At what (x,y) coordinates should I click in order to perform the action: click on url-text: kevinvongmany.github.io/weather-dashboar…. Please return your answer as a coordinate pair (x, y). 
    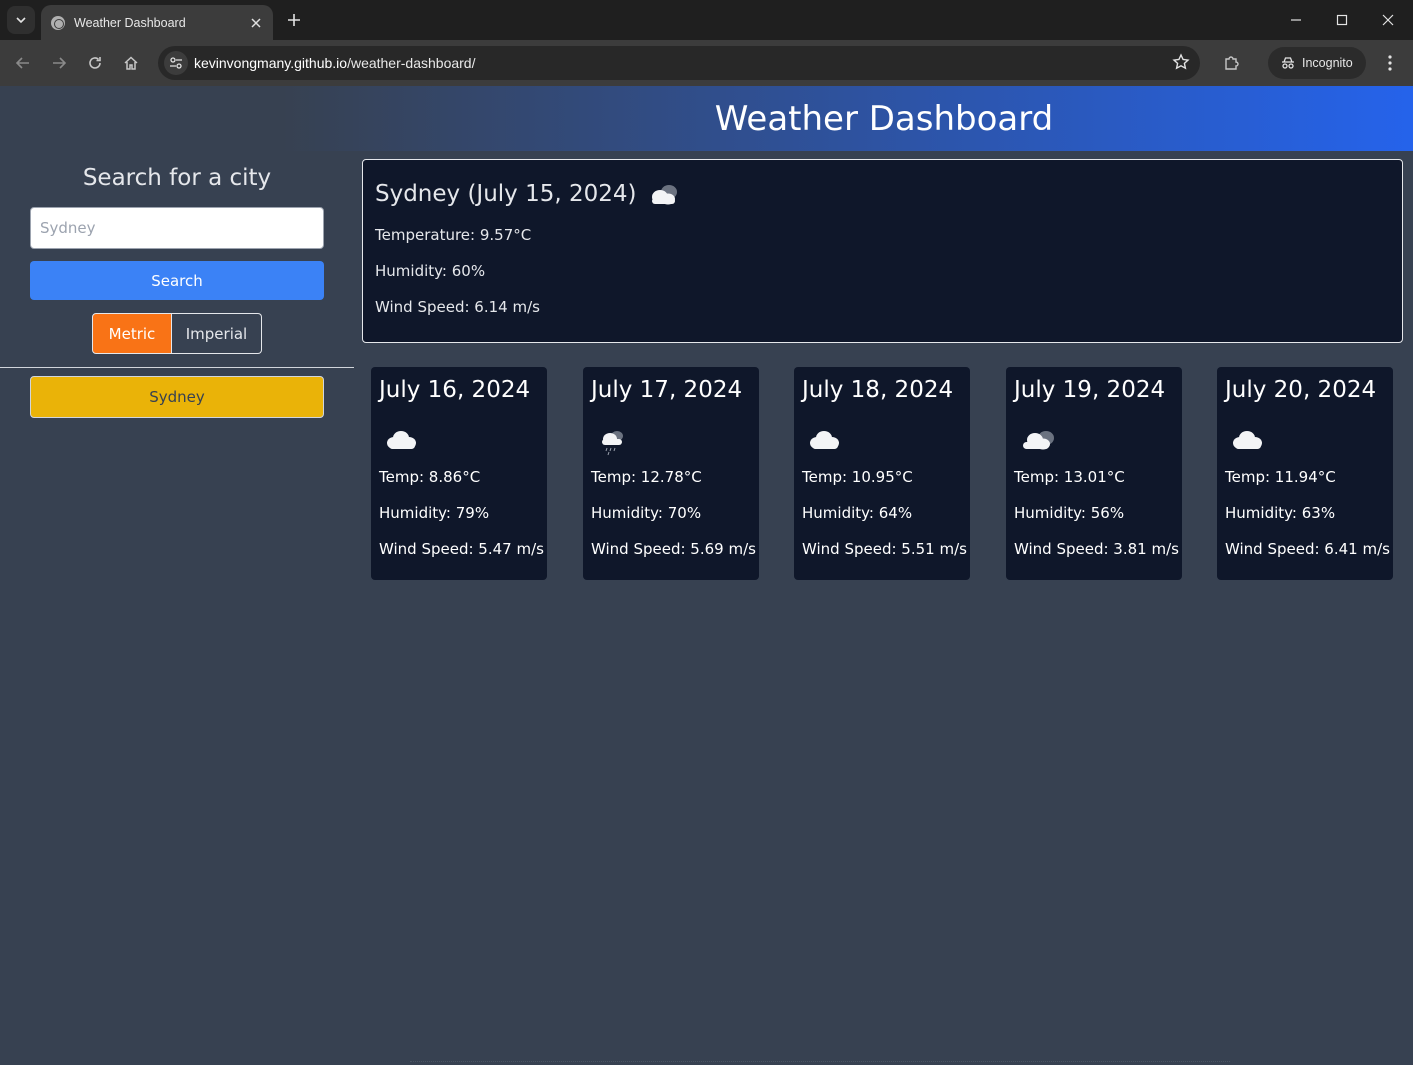
    Looking at the image, I should click on (334, 63).